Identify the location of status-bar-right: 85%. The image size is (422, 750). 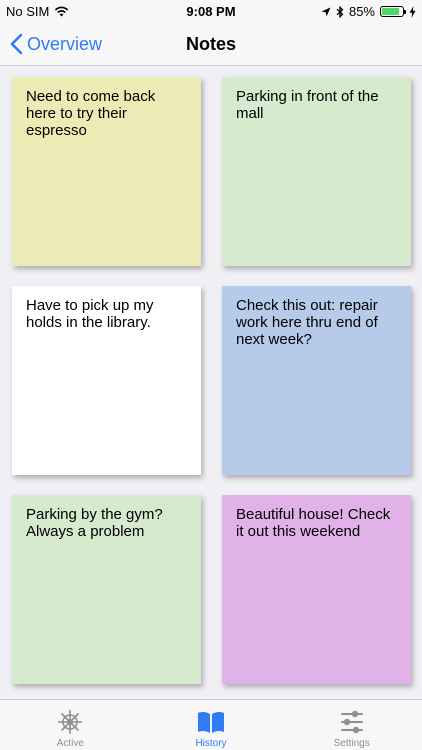
(368, 11).